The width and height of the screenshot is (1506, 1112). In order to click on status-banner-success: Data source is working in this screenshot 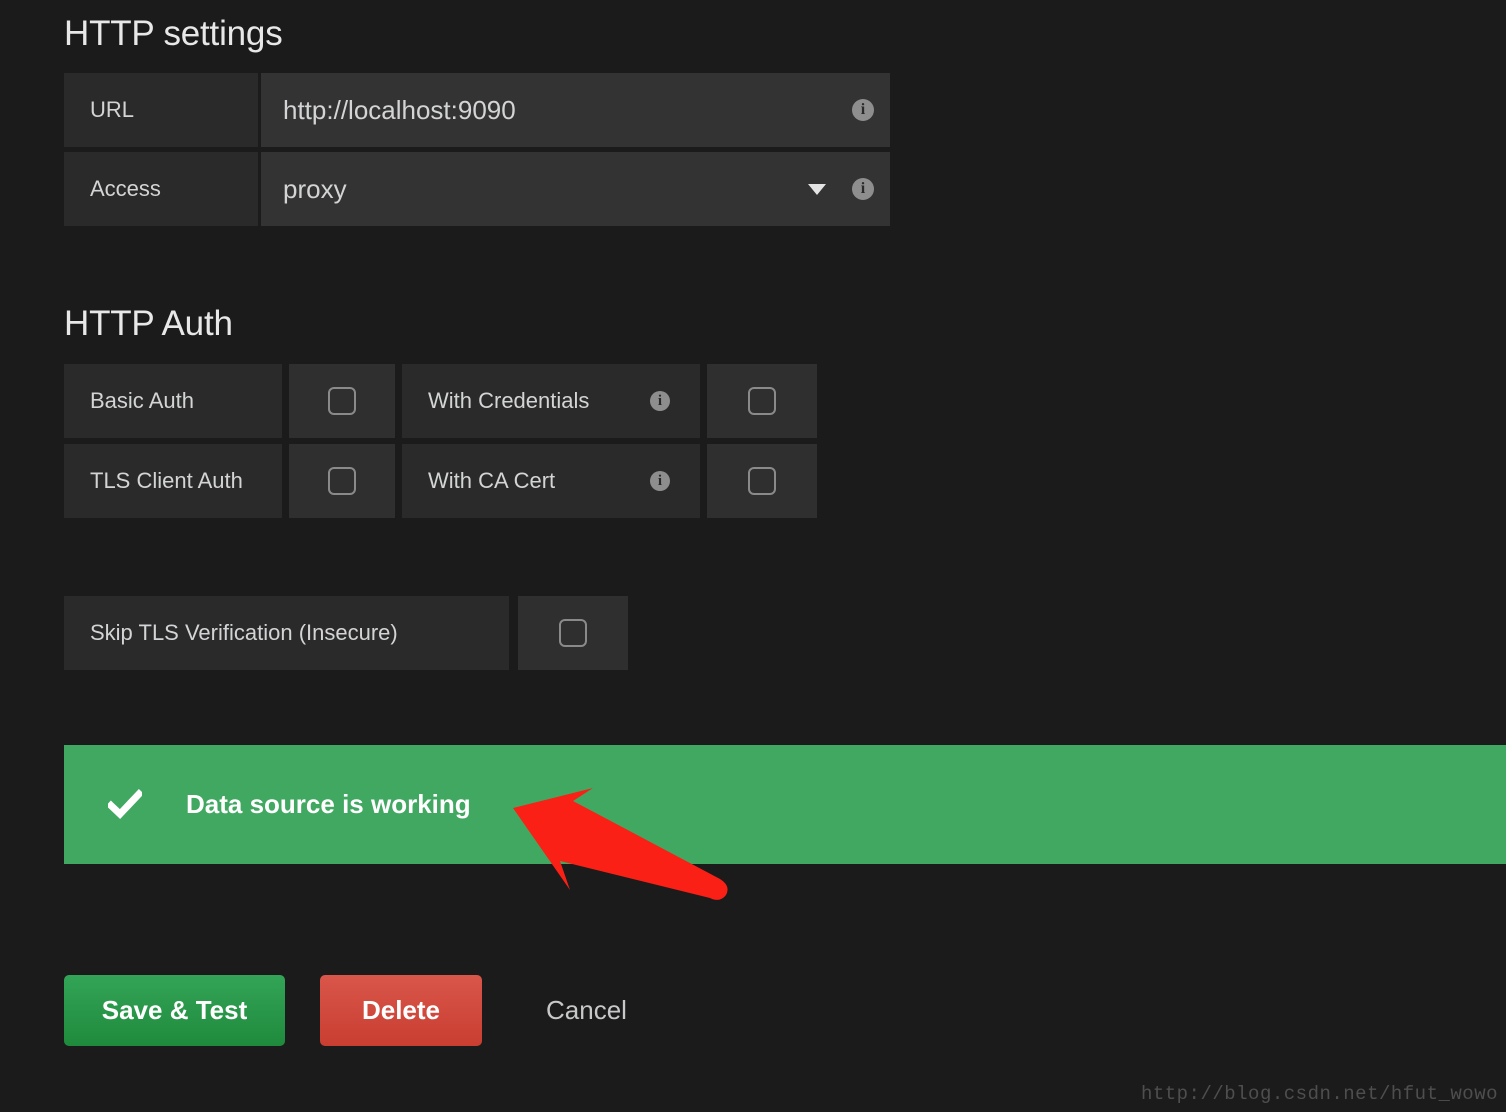, I will do `click(785, 804)`.